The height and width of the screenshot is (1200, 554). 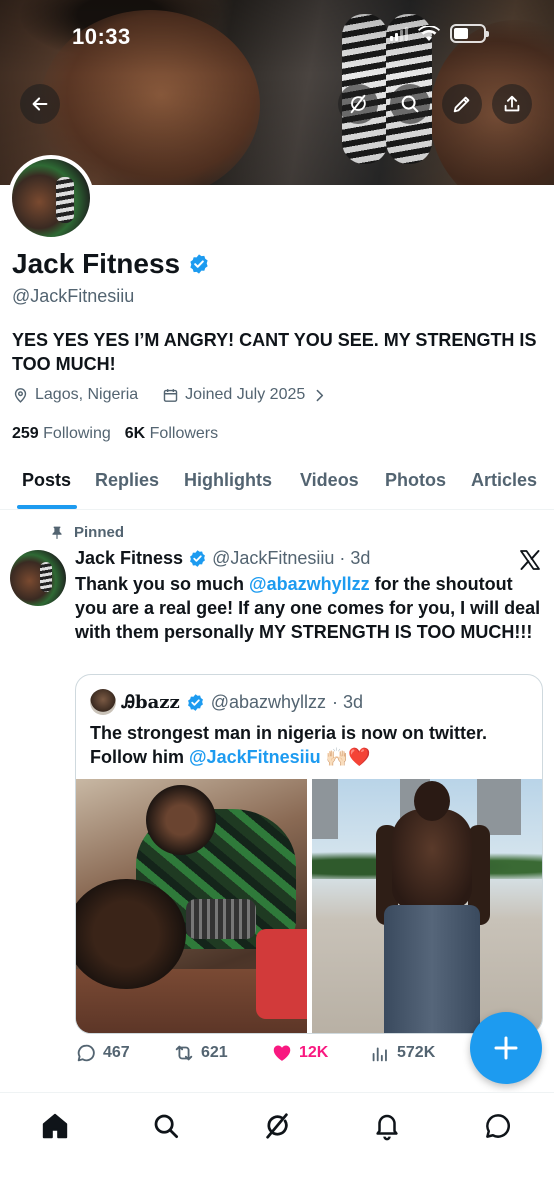 I want to click on like-button: 12K, so click(x=299, y=1053).